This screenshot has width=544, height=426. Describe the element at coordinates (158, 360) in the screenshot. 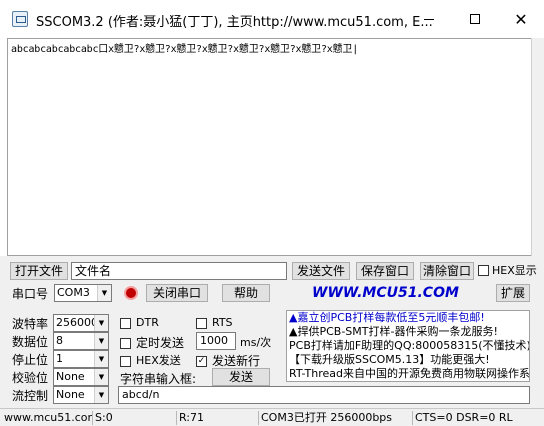

I see `hex-send-label: HEX发送` at that location.